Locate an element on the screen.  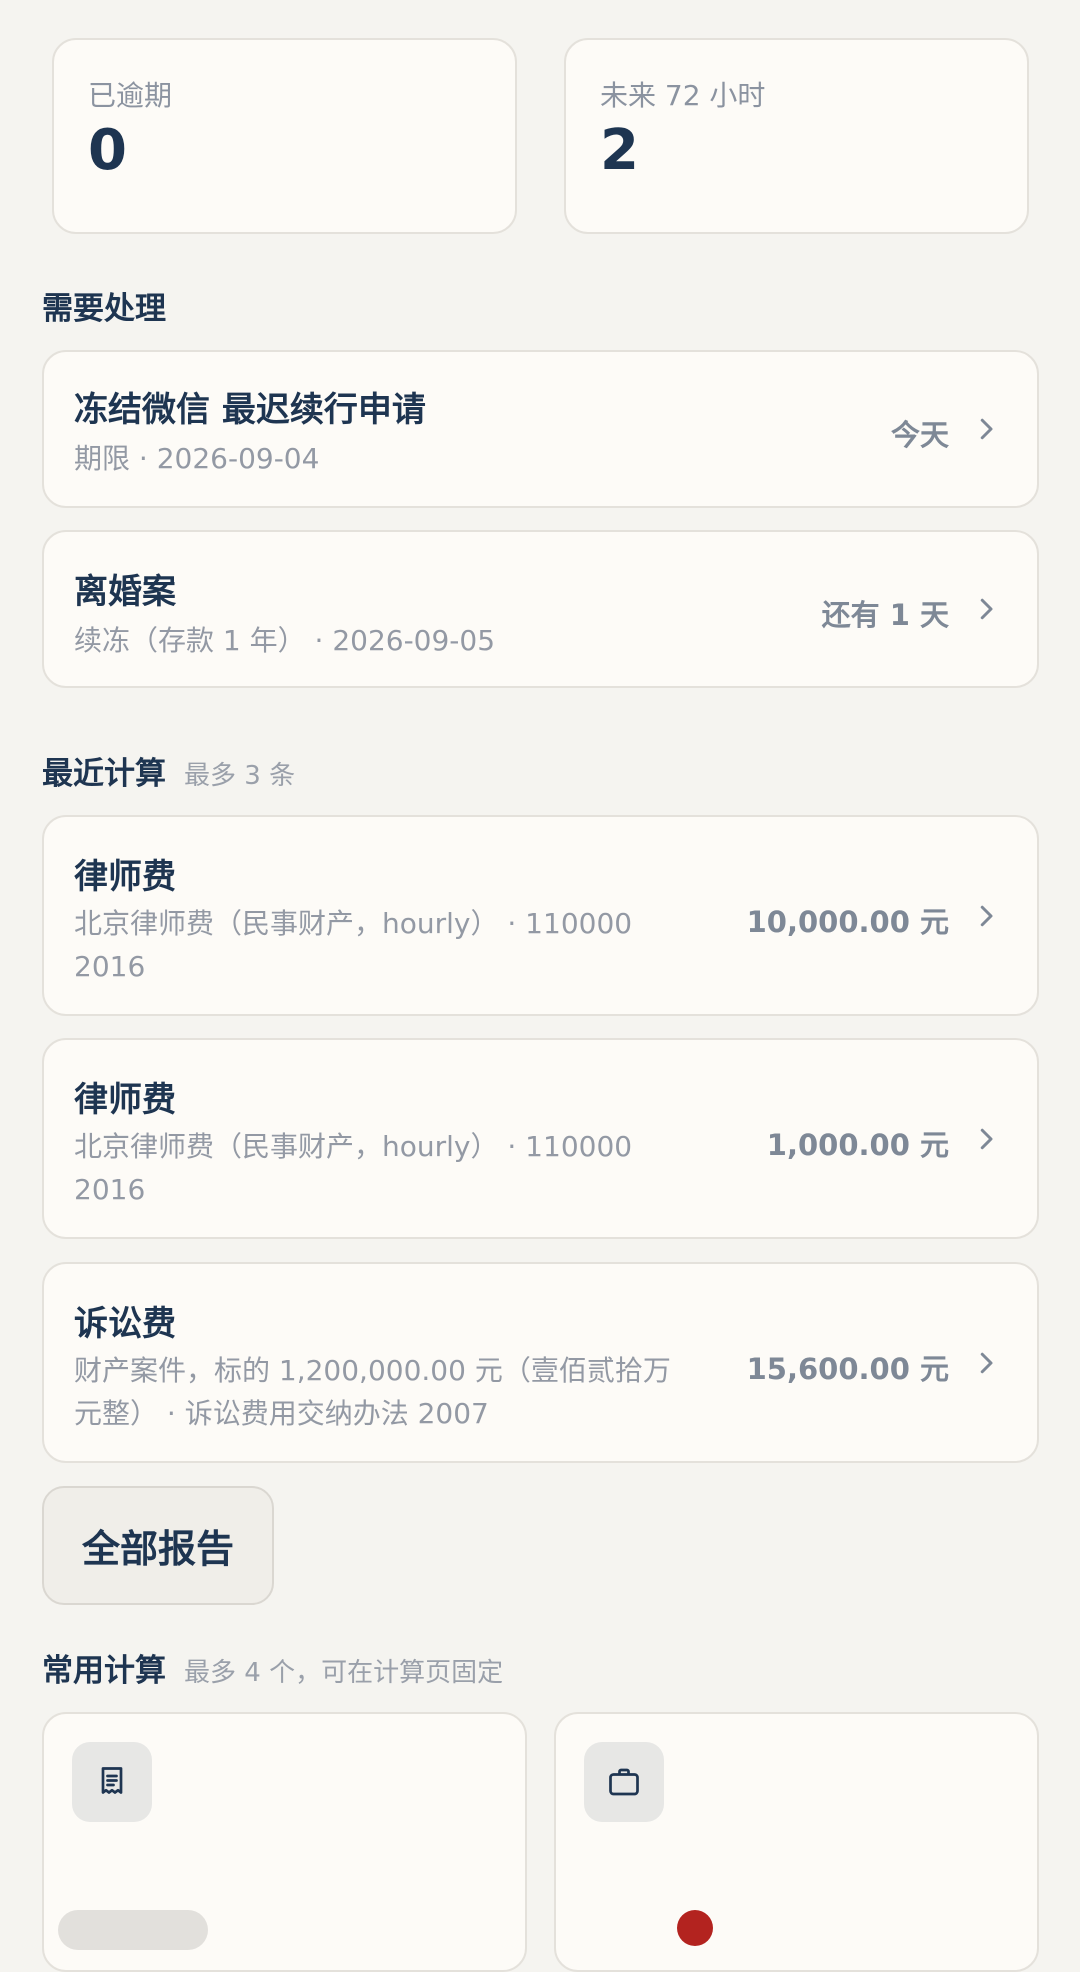
stat-value: 0 is located at coordinates (107, 150).